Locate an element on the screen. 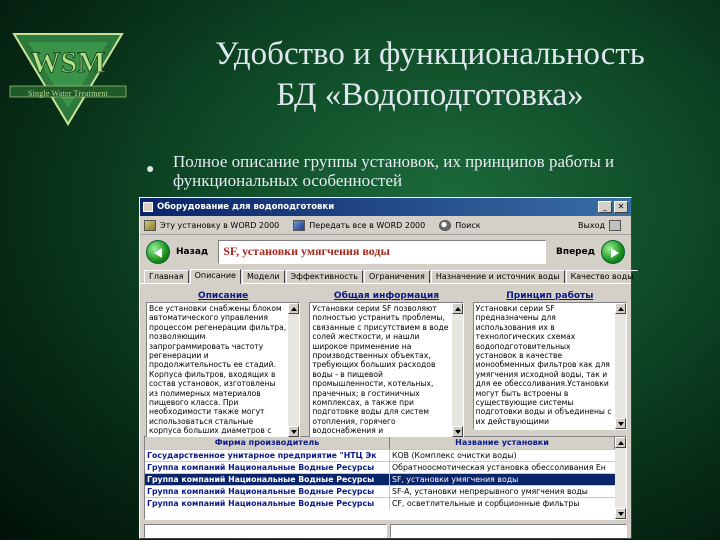  search-button: Поиск is located at coordinates (460, 225).